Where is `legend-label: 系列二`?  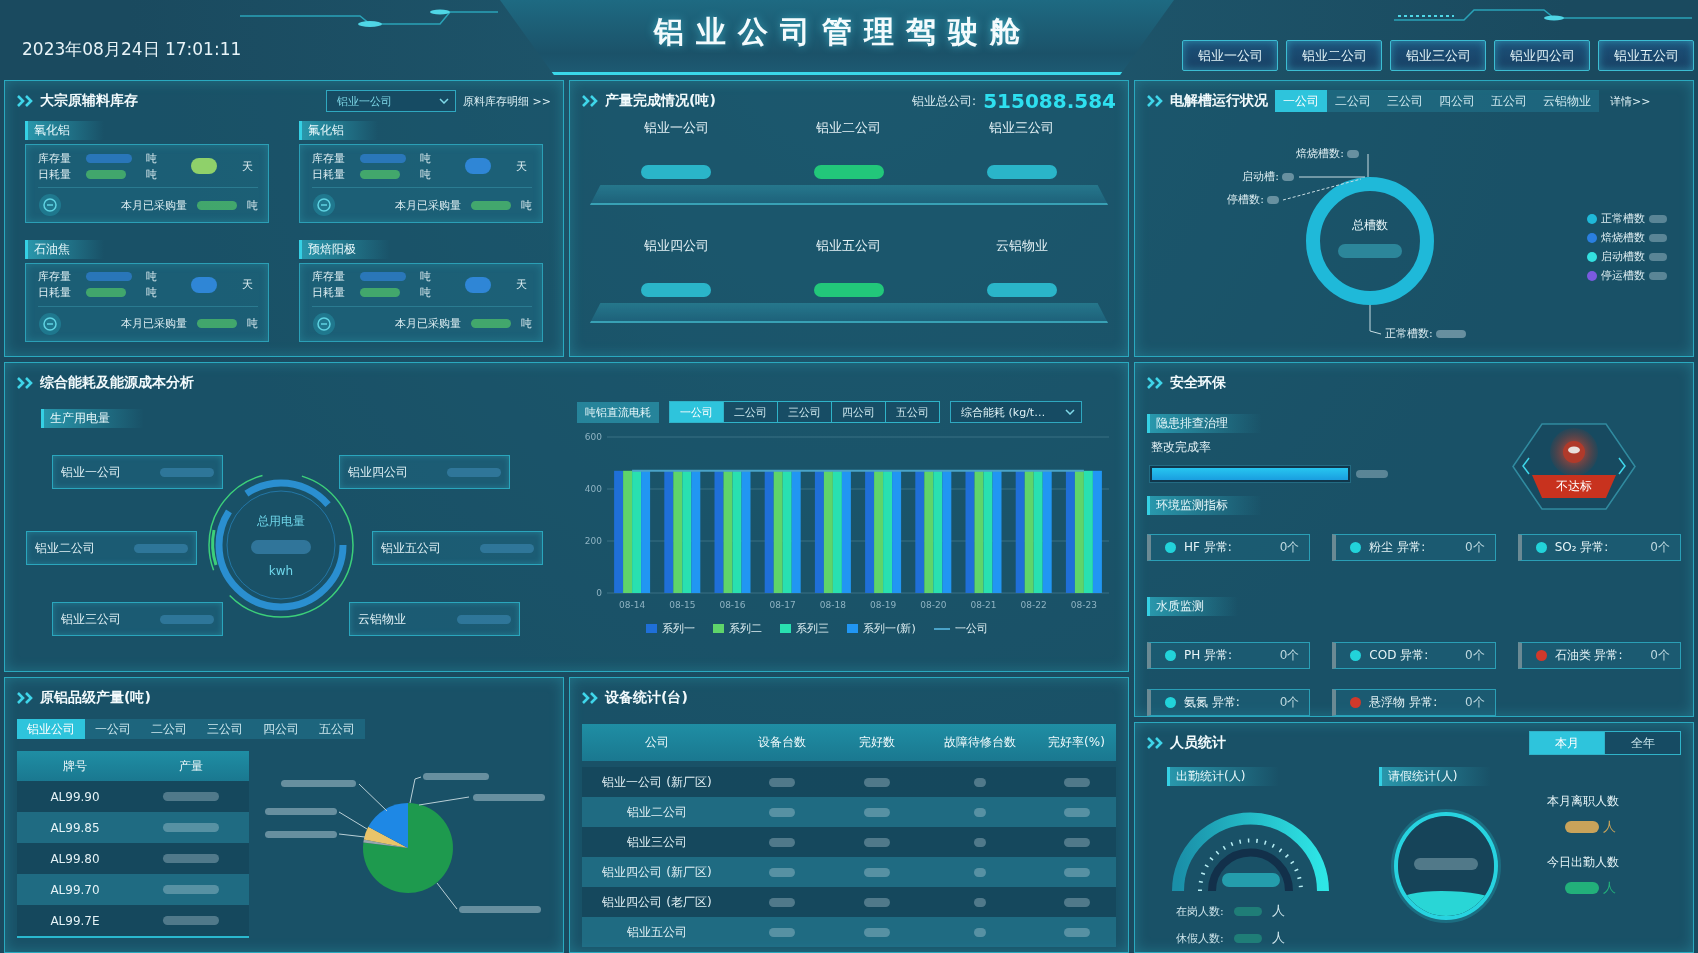
legend-label: 系列二 is located at coordinates (746, 628).